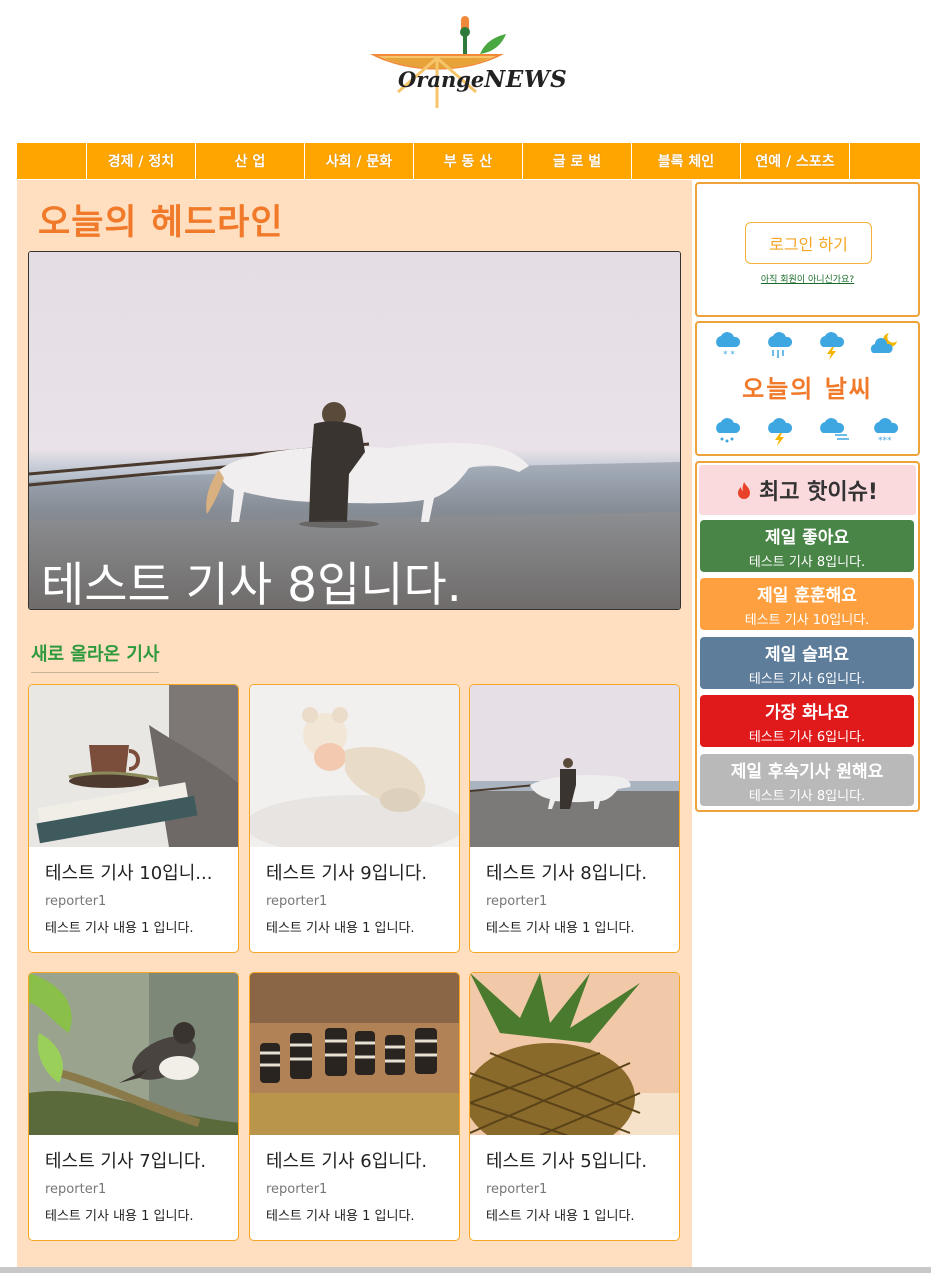  Describe the element at coordinates (567, 873) in the screenshot. I see `card-title: 테스트 기사 8입니다.` at that location.